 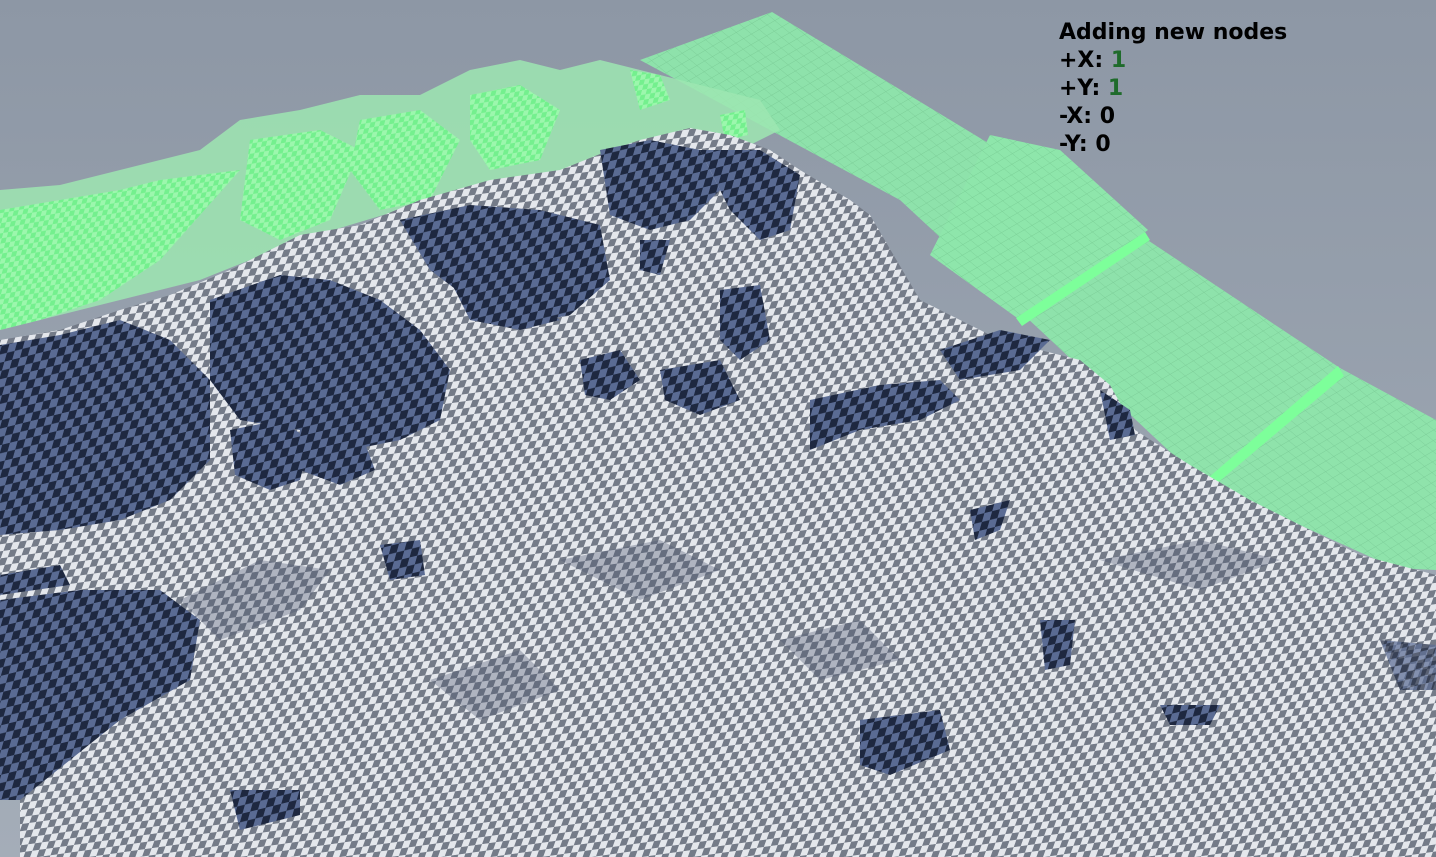 What do you see at coordinates (1077, 144) in the screenshot?
I see `overlay-label: -Y:` at bounding box center [1077, 144].